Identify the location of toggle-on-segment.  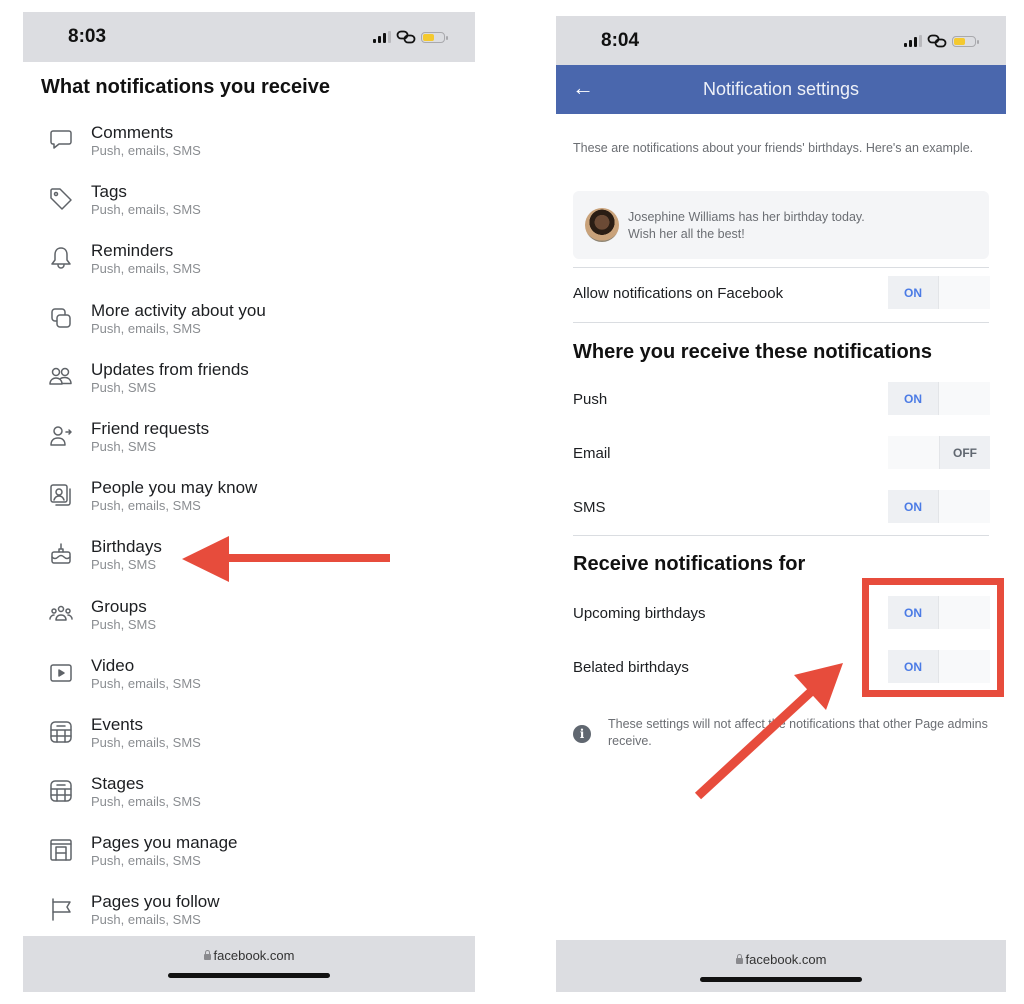
(913, 452).